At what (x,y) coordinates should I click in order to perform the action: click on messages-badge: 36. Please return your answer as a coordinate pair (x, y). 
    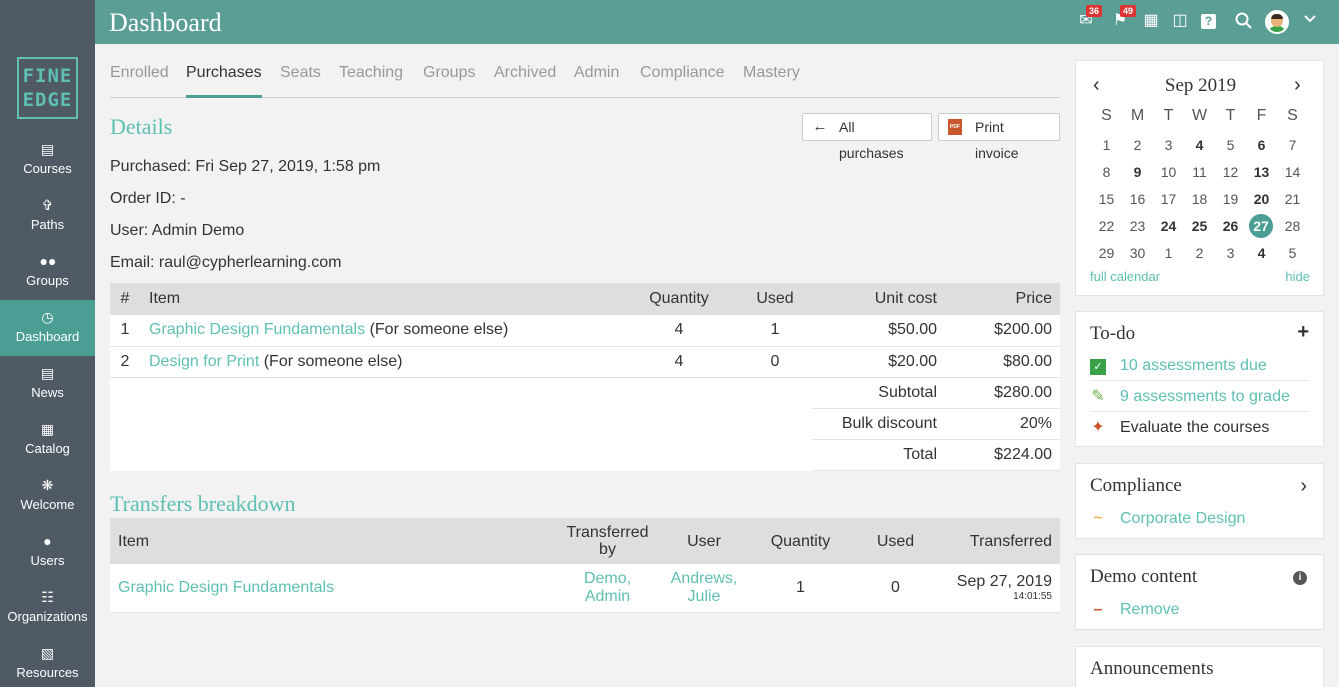
    Looking at the image, I should click on (1094, 11).